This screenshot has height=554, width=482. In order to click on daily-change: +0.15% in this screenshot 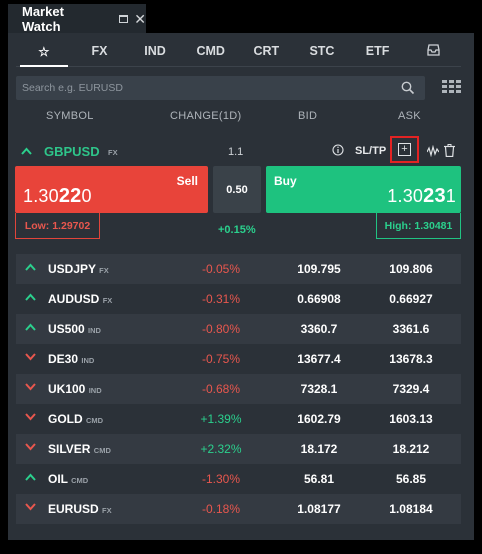, I will do `click(237, 230)`.